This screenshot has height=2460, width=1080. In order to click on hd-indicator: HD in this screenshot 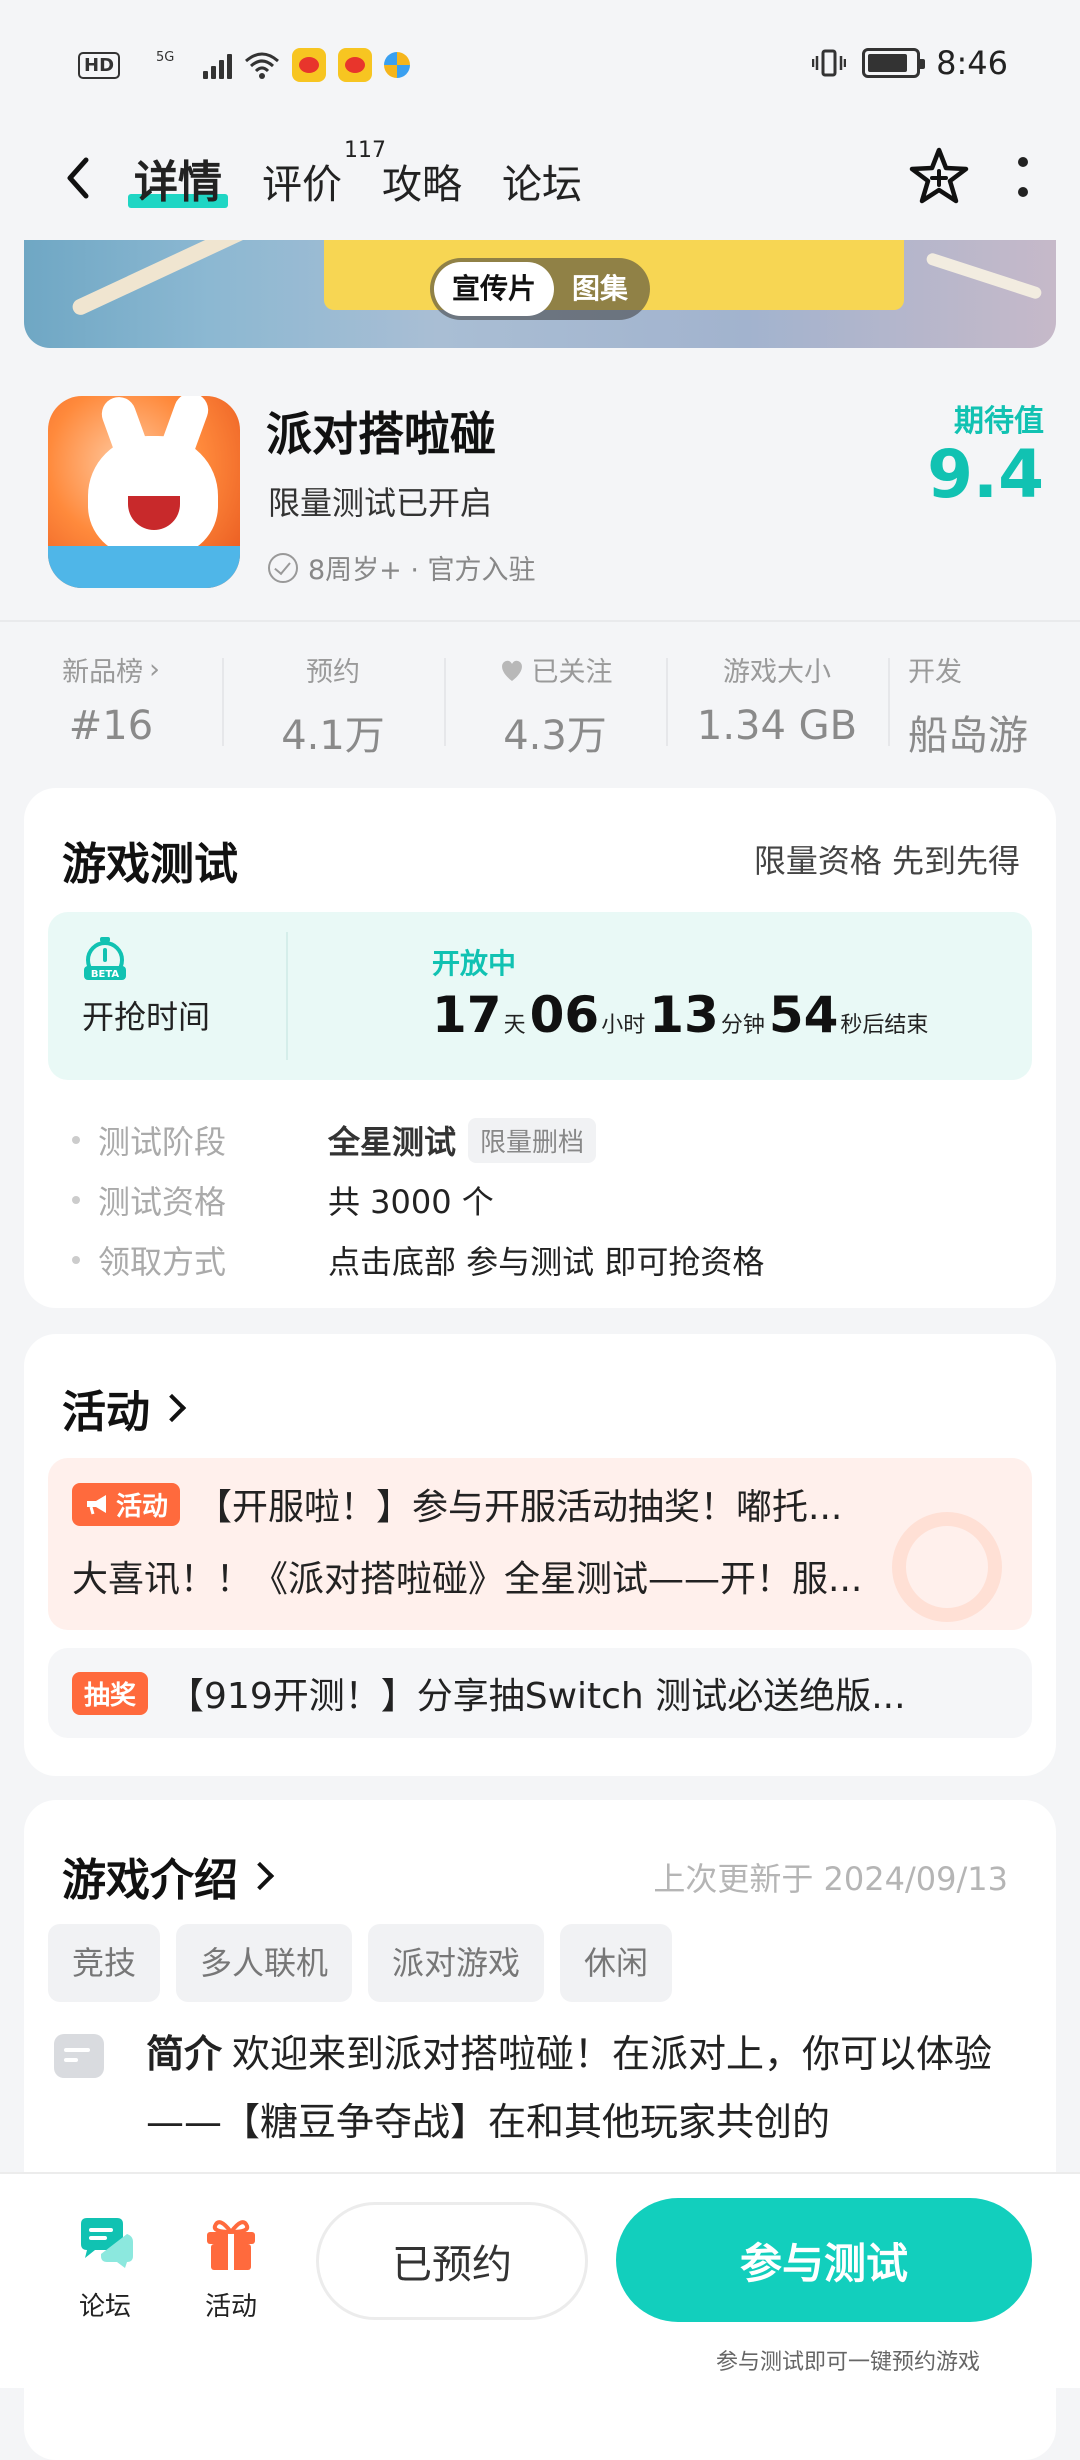, I will do `click(99, 65)`.